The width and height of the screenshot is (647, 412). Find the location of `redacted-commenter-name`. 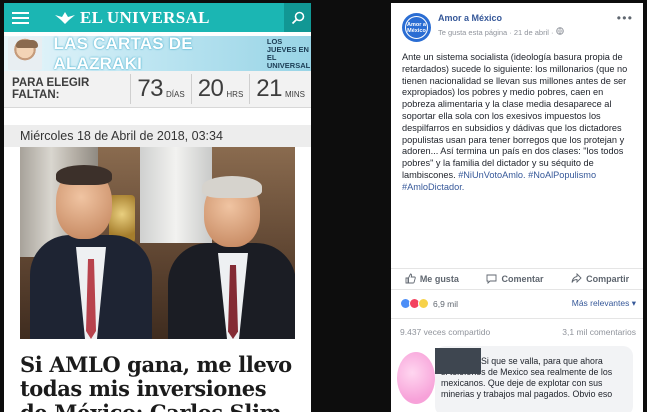

redacted-commenter-name is located at coordinates (458, 361).